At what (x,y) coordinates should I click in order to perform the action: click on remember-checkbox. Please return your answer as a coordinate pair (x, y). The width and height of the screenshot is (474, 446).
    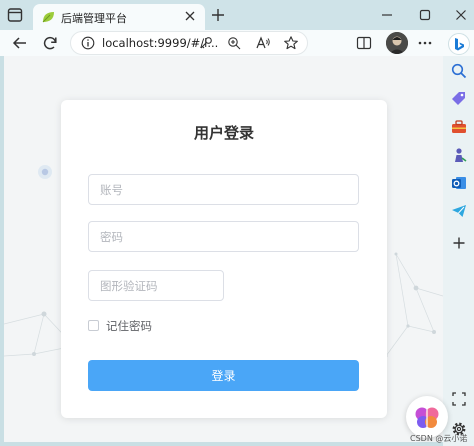
    Looking at the image, I should click on (93, 325).